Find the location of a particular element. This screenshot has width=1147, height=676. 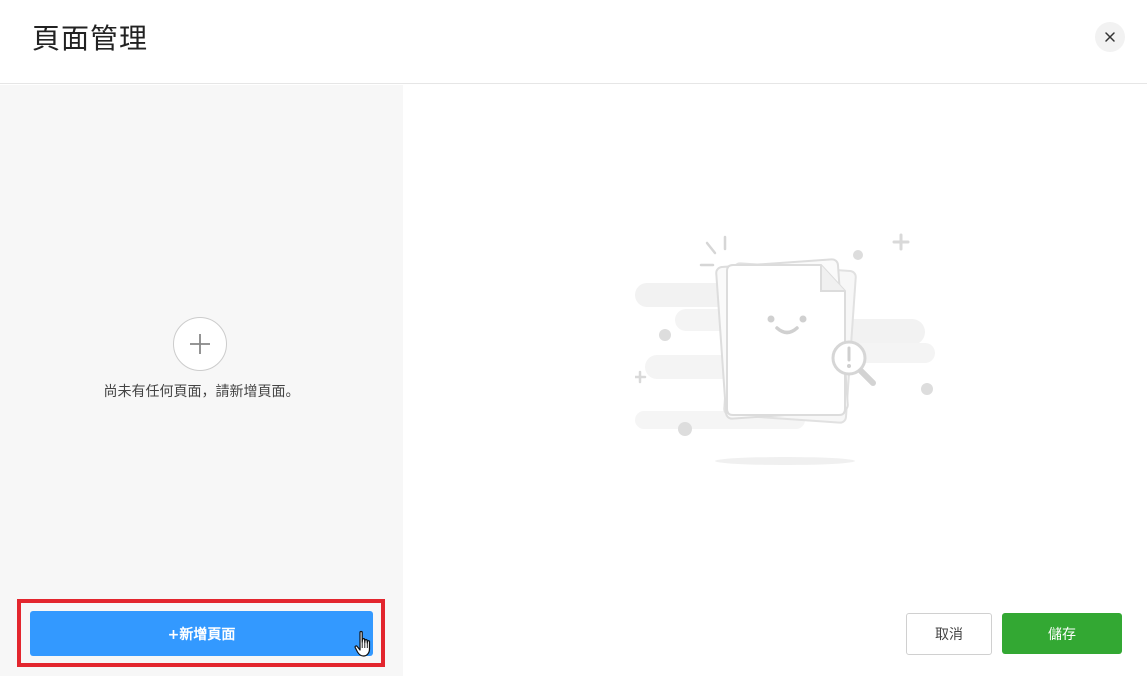

cancel-button: 取消 is located at coordinates (949, 634).